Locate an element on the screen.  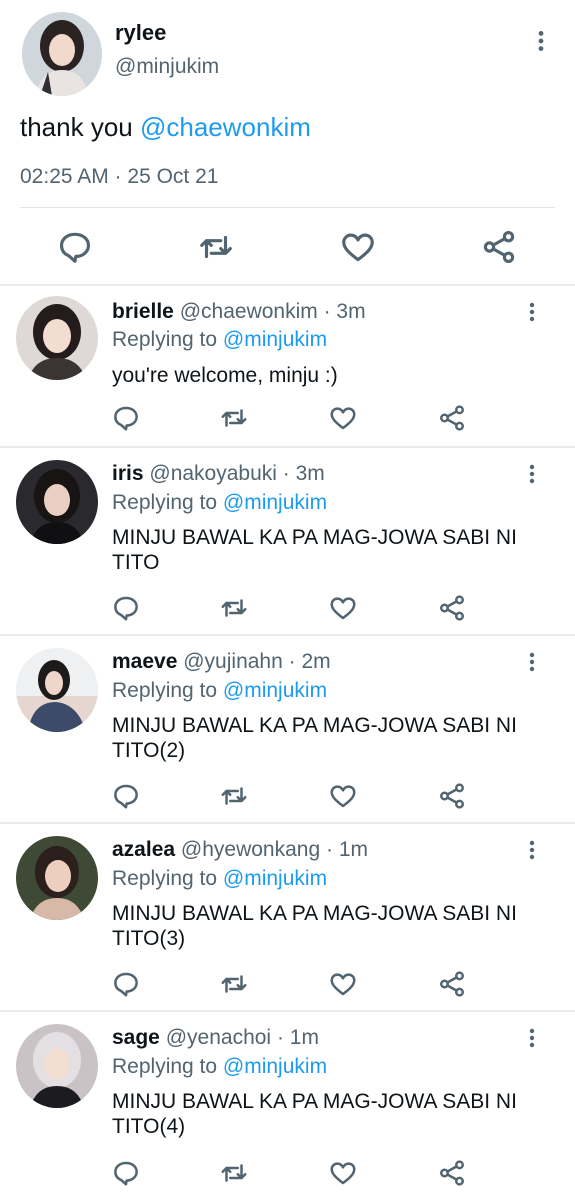
display-name: maeve is located at coordinates (144, 661).